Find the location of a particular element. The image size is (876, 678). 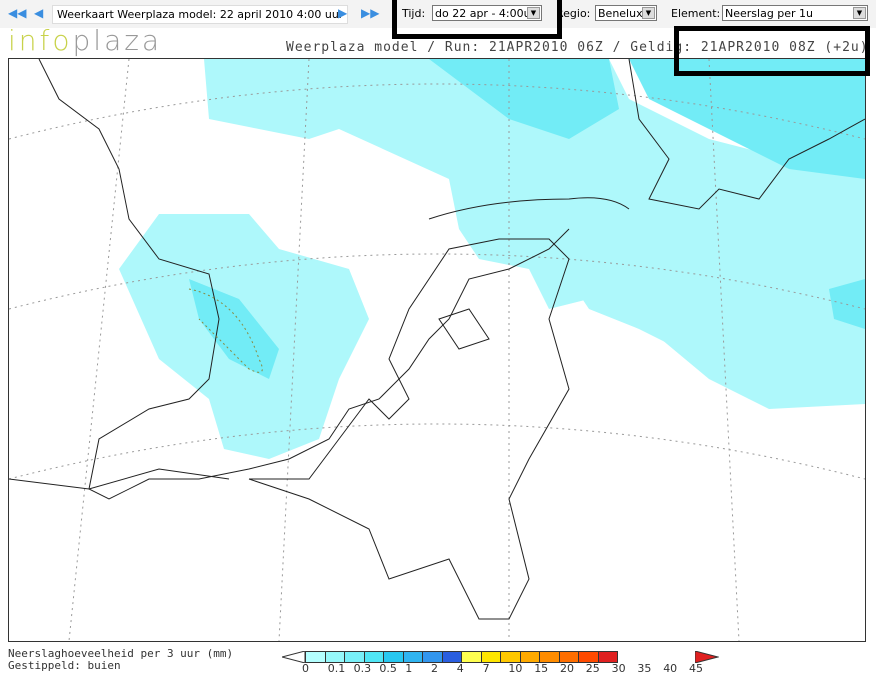

element-select: Neerslag per 1u ▼ is located at coordinates (795, 13).